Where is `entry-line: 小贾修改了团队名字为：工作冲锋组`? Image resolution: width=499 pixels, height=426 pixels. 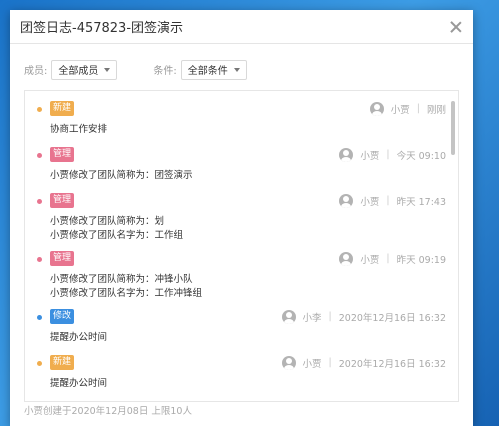
entry-line: 小贾修改了团队名字为：工作冲锋组 is located at coordinates (126, 293).